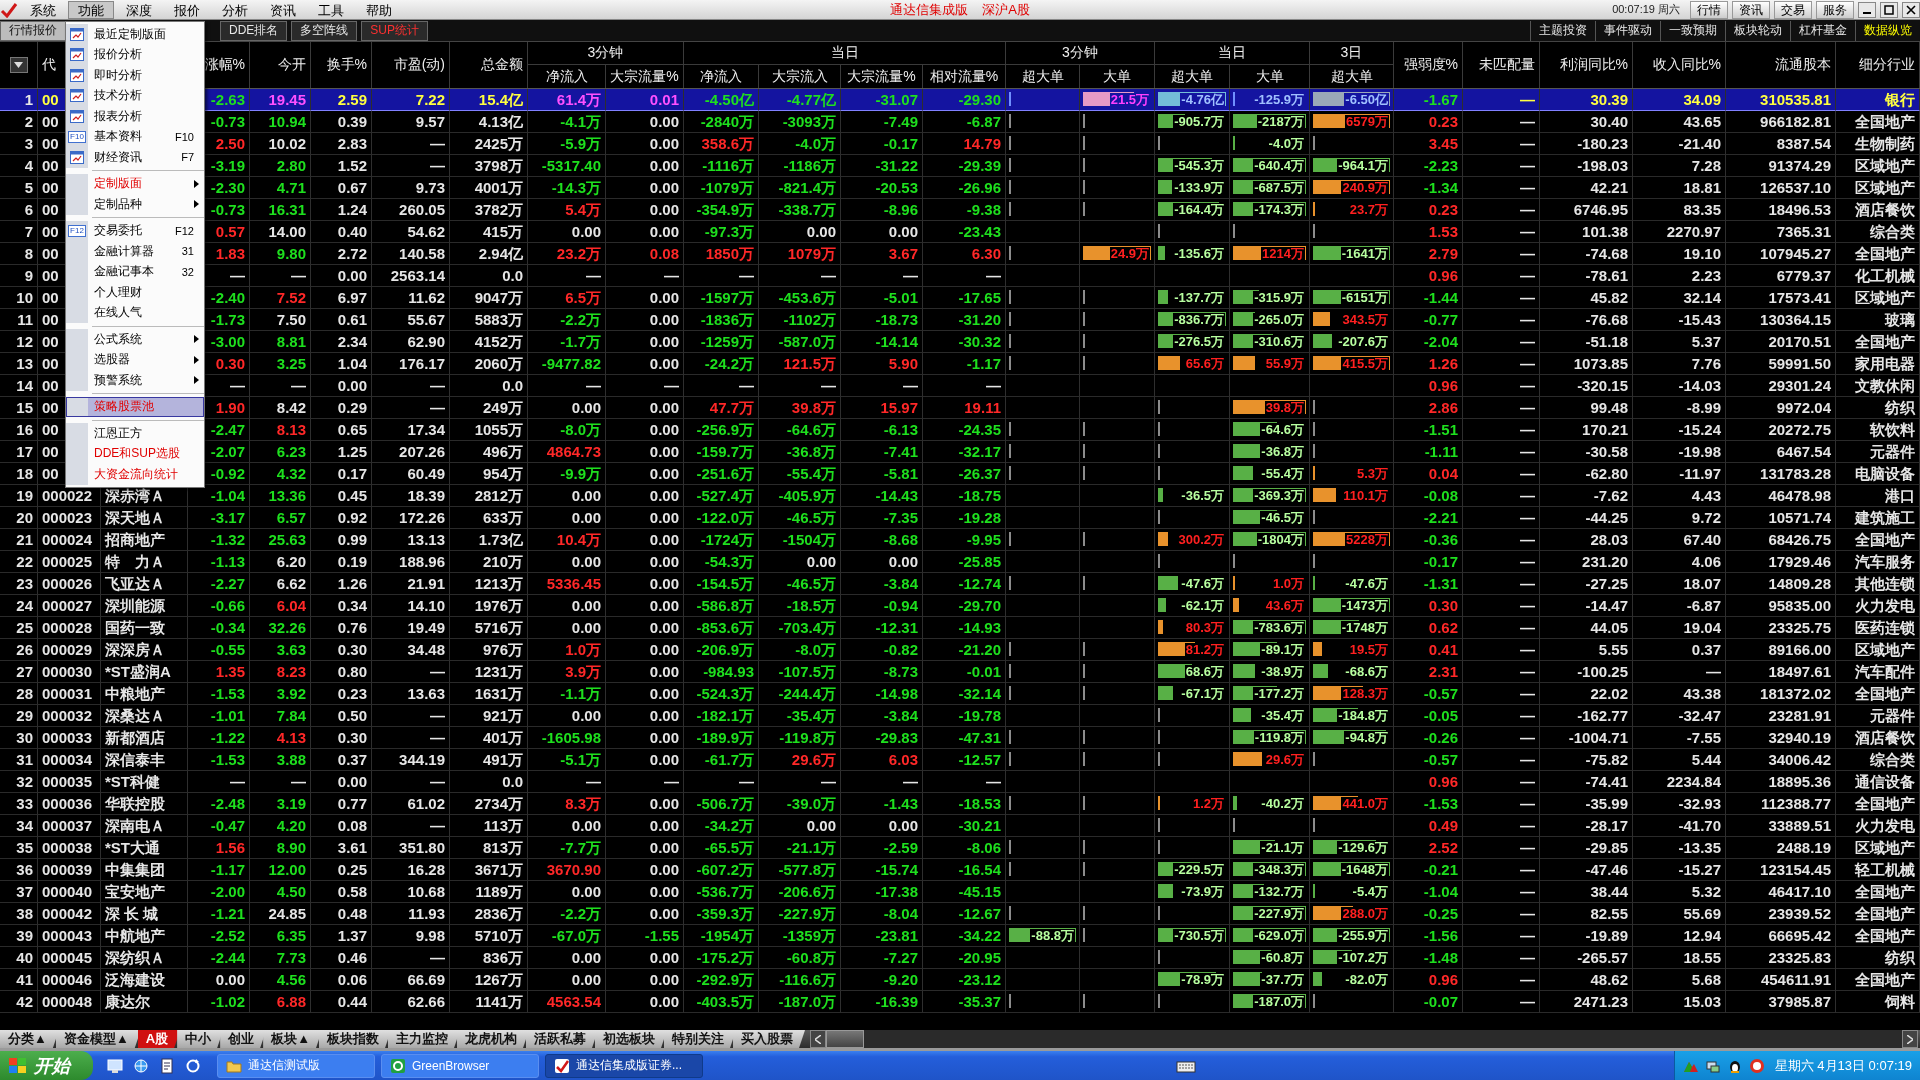 The image size is (1920, 1080). Describe the element at coordinates (1527, 1001) in the screenshot. I see `table-cell: —` at that location.